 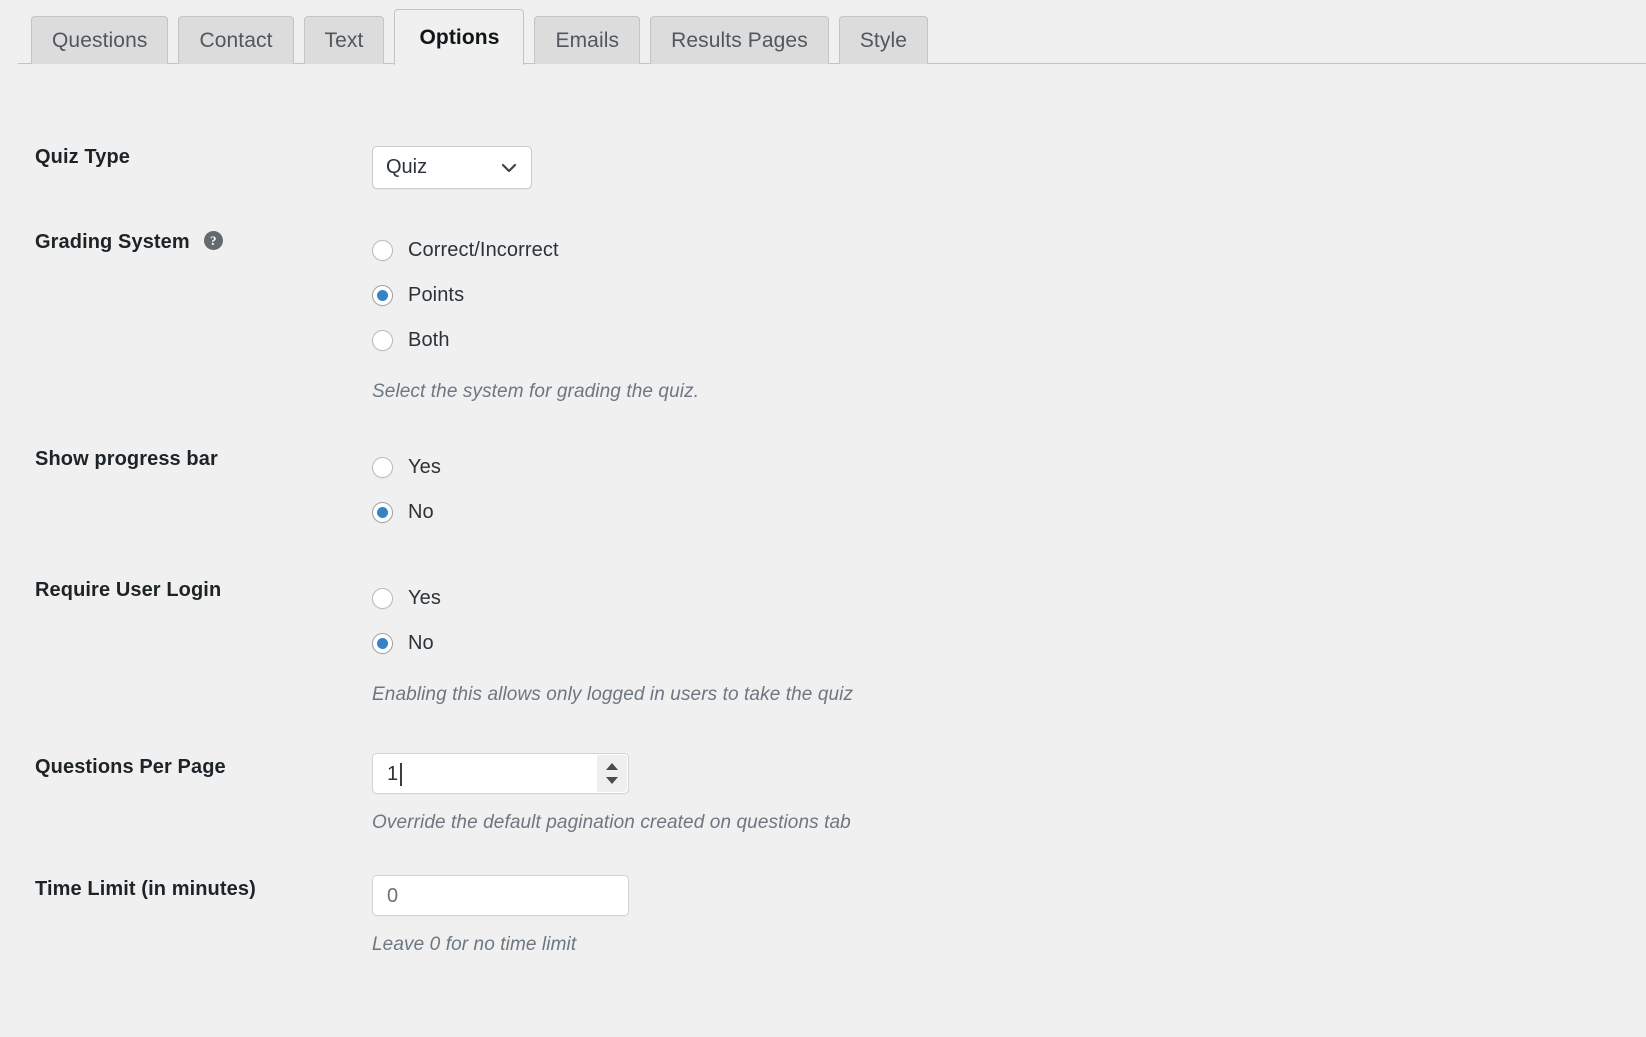 I want to click on show-progress-bar-label: Show progress bar, so click(x=203, y=458).